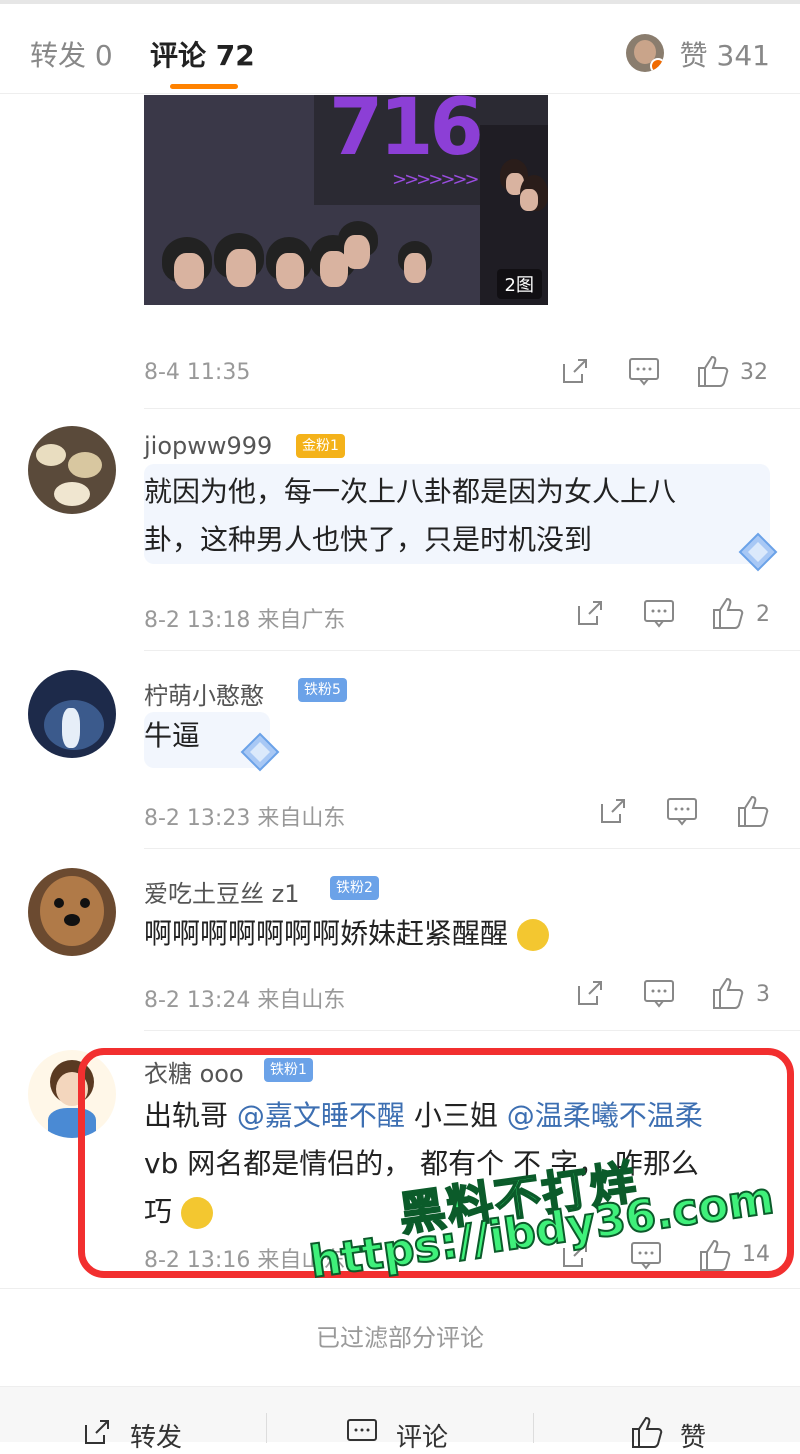 This screenshot has width=800, height=1454. I want to click on tab-comment: 评论 72, so click(202, 54).